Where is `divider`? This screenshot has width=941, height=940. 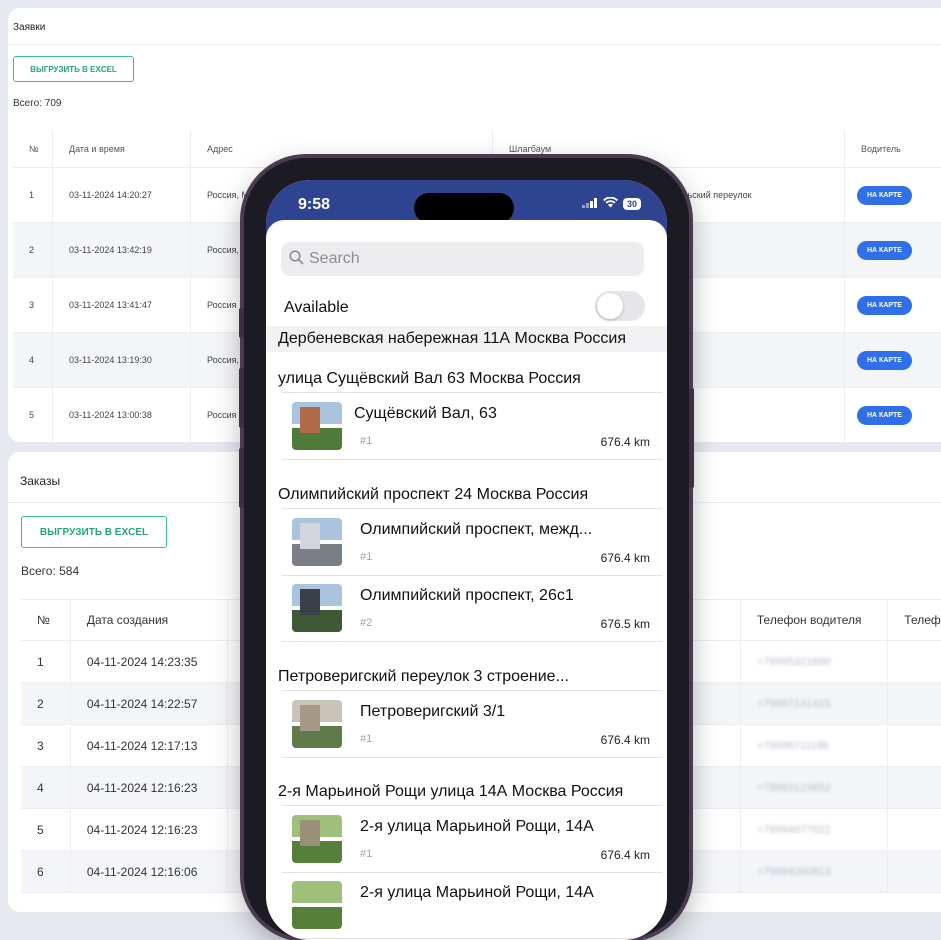 divider is located at coordinates (474, 44).